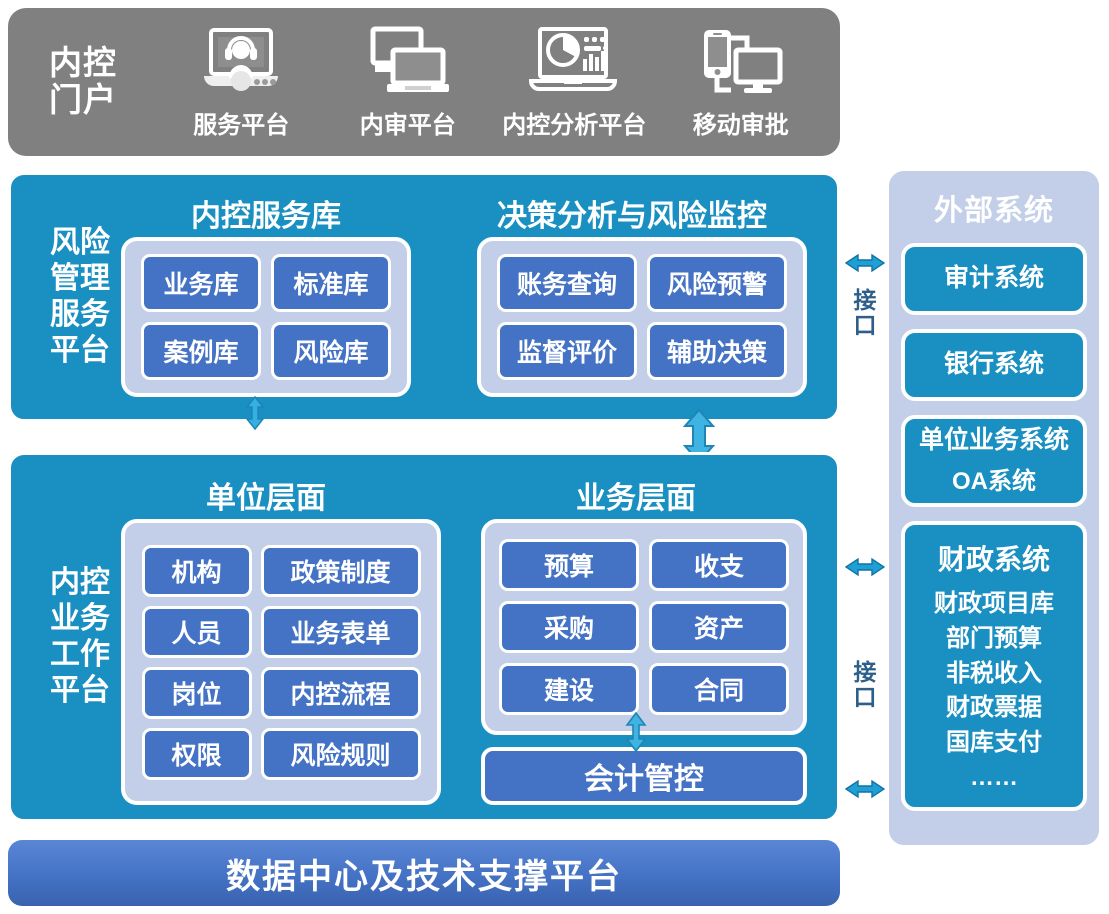 This screenshot has height=914, width=1109. Describe the element at coordinates (993, 559) in the screenshot. I see `external-system-name: 财政系统` at that location.